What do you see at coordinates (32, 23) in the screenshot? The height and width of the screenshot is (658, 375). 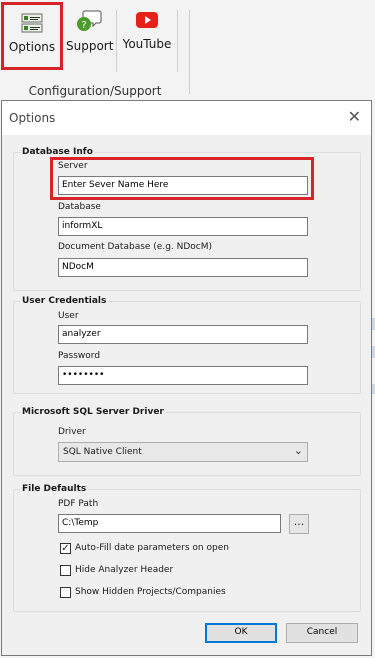 I see `options-list-icon` at bounding box center [32, 23].